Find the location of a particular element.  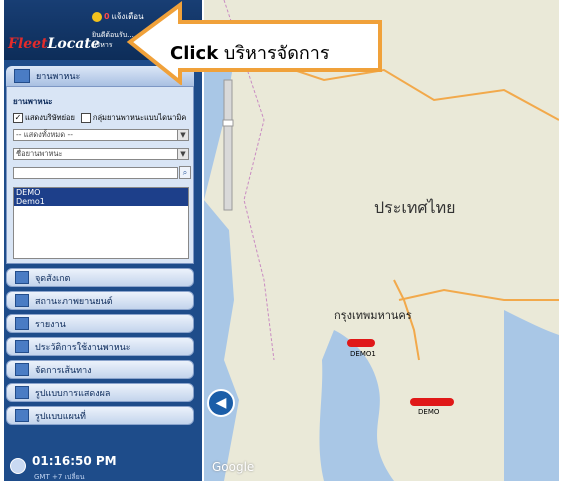

status-icon is located at coordinates (22, 300).